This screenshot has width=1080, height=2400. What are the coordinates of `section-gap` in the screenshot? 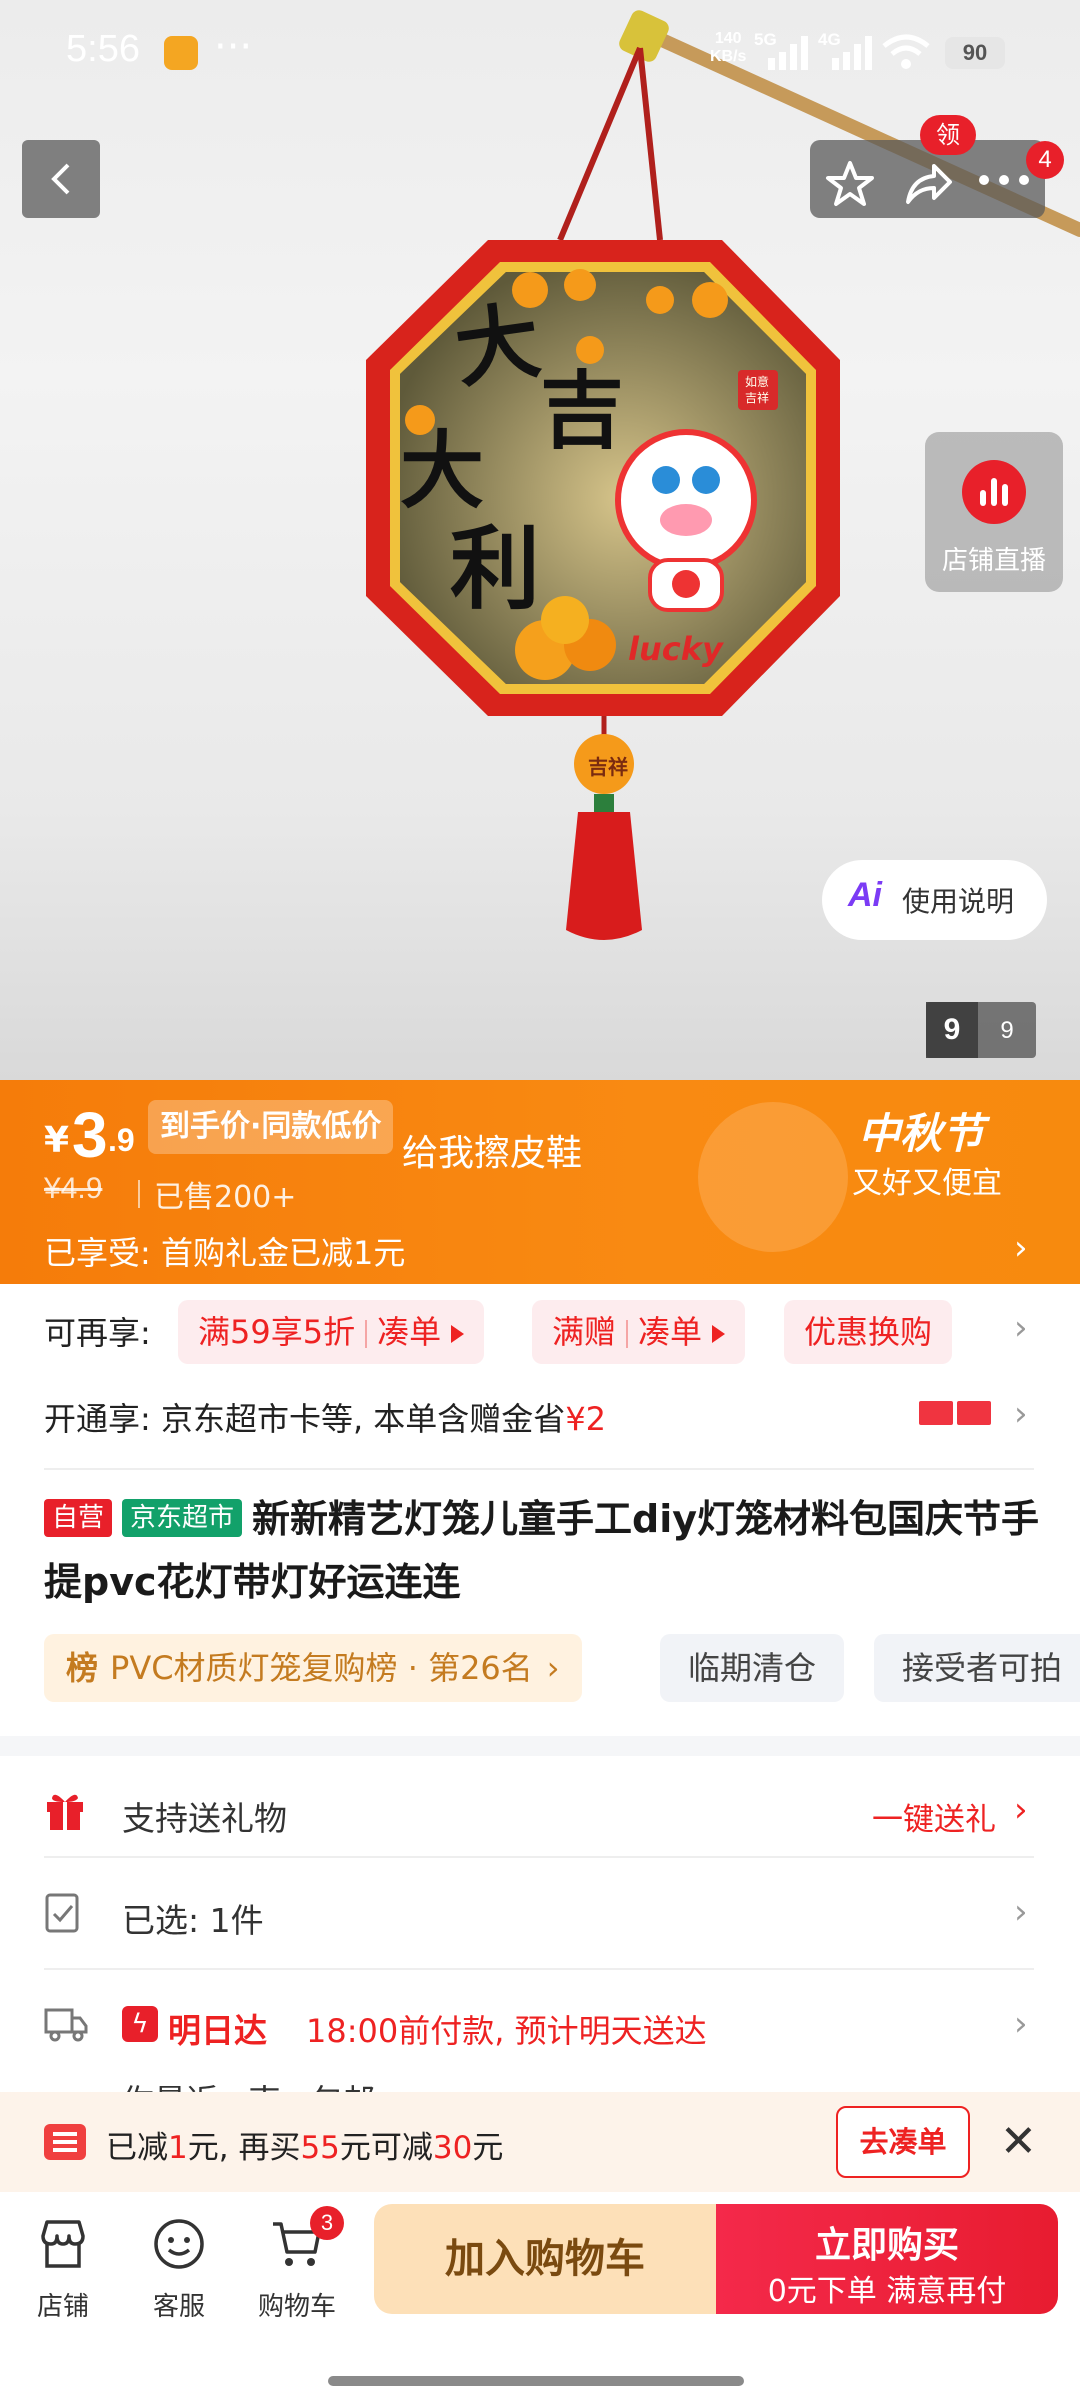 It's located at (540, 1746).